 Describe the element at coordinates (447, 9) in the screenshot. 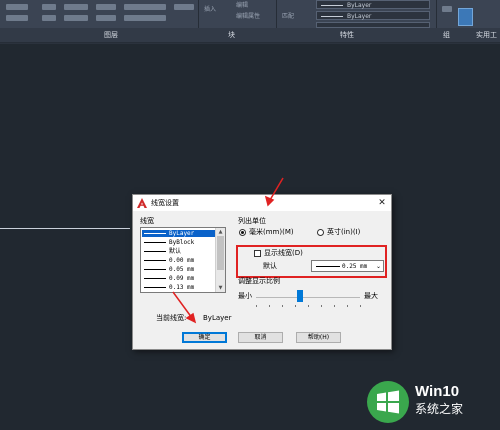

I see `group-tool-icon` at that location.